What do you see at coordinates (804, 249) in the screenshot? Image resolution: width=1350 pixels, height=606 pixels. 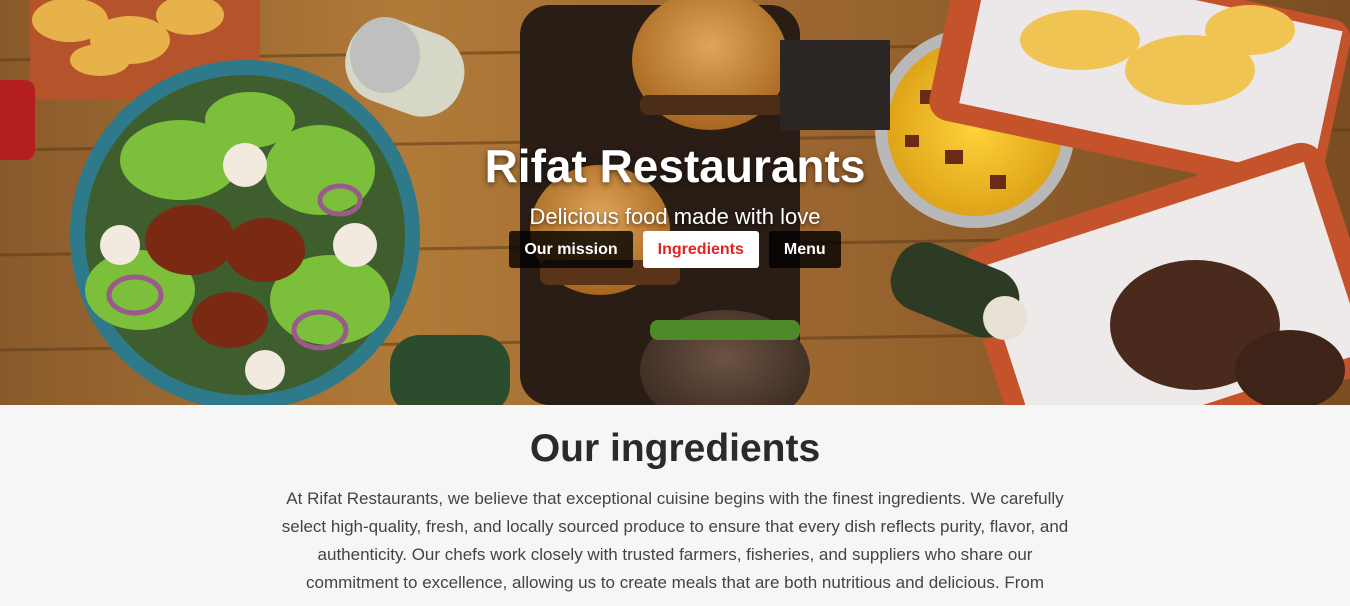 I see `nav-menu-button: Menu` at bounding box center [804, 249].